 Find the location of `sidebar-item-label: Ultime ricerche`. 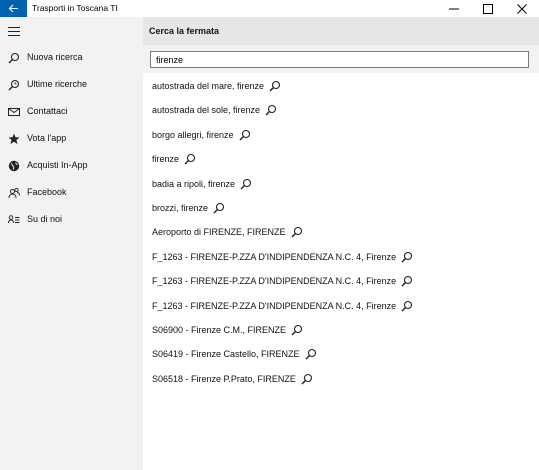

sidebar-item-label: Ultime ricerche is located at coordinates (57, 84).